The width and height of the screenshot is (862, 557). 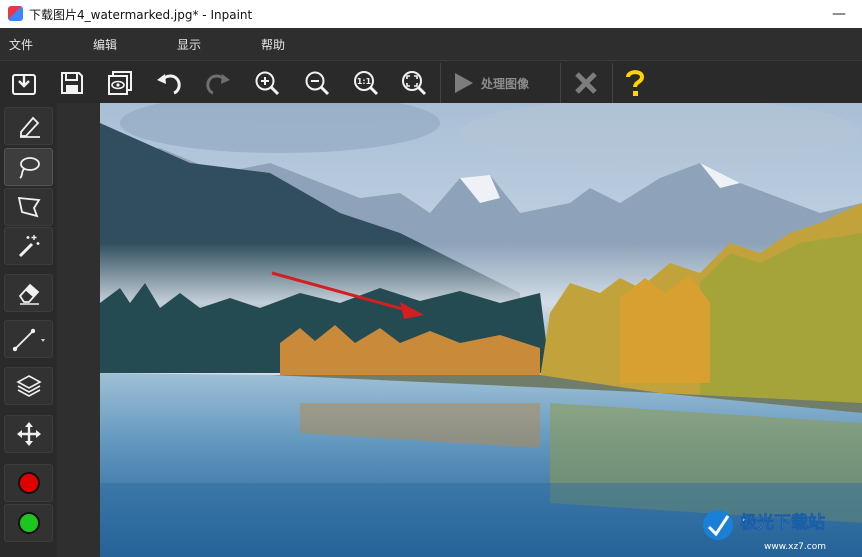 I want to click on marker-tool-button, so click(x=28, y=126).